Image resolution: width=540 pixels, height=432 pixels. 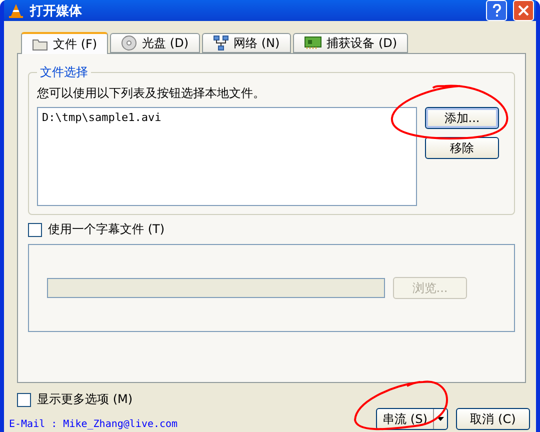 What do you see at coordinates (40, 44) in the screenshot?
I see `folder-icon` at bounding box center [40, 44].